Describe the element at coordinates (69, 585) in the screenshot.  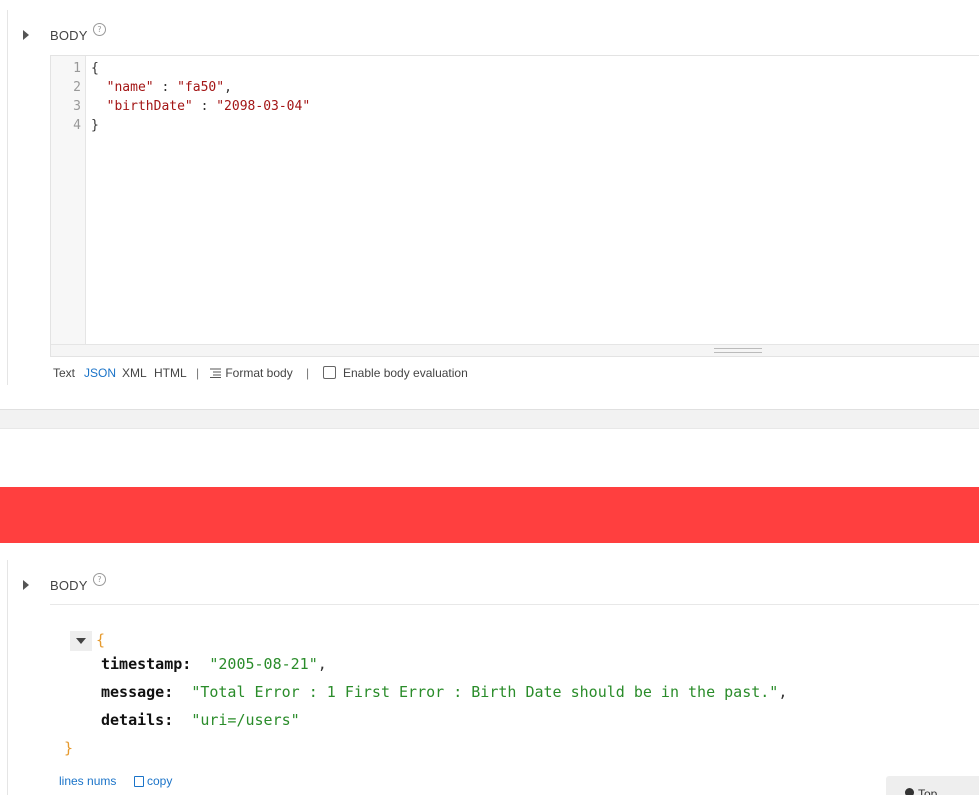
I see `response-body-label: BODY` at that location.